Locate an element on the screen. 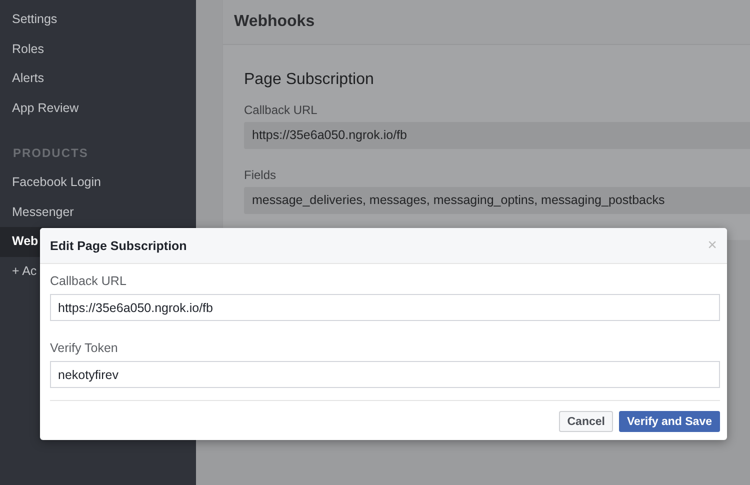 The image size is (750, 485). sidebar-item: Alerts is located at coordinates (98, 79).